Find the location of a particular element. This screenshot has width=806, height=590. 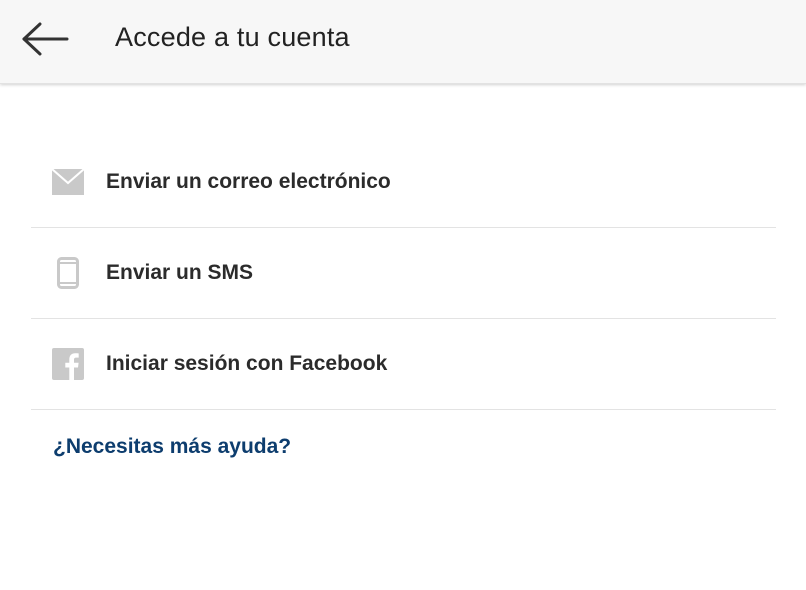

option-sms-label: Enviar un SMS is located at coordinates (180, 272).